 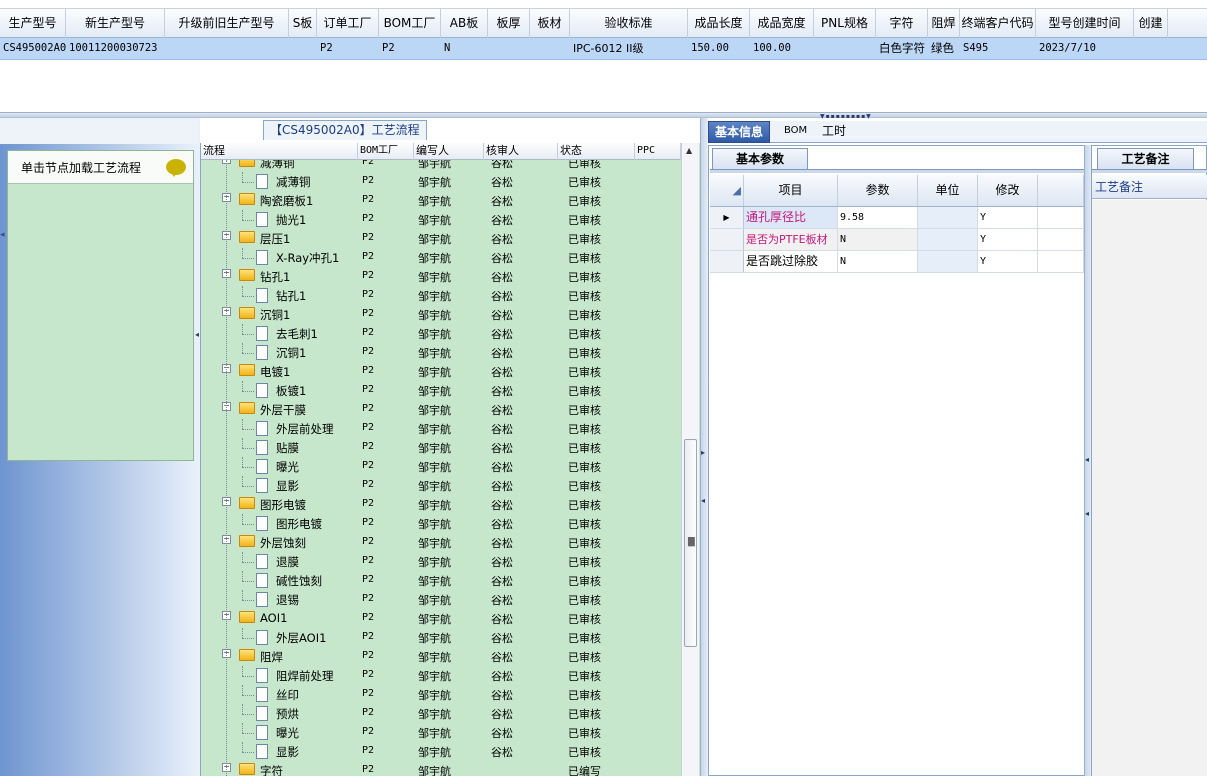 What do you see at coordinates (441, 580) in the screenshot?
I see `flow-tree-row: 碱性蚀刻 P2 邹宇航 谷松 已审核` at bounding box center [441, 580].